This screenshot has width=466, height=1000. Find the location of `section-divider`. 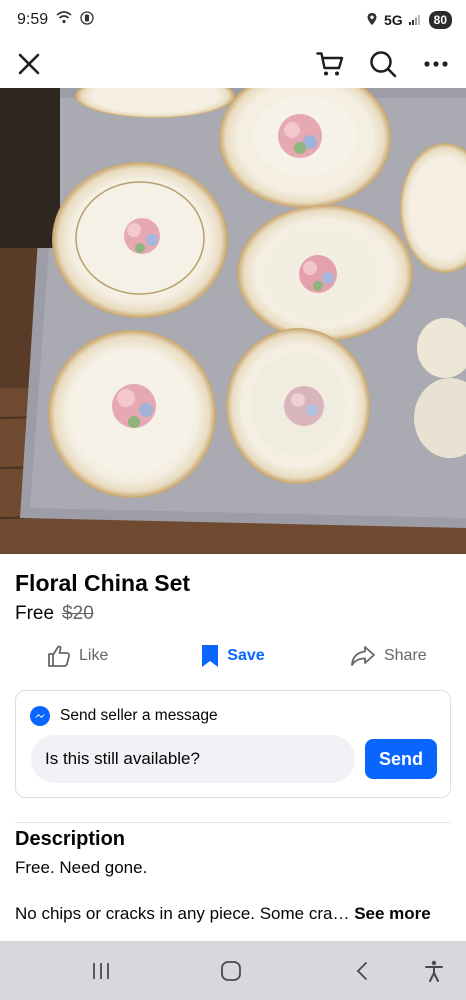

section-divider is located at coordinates (233, 822).